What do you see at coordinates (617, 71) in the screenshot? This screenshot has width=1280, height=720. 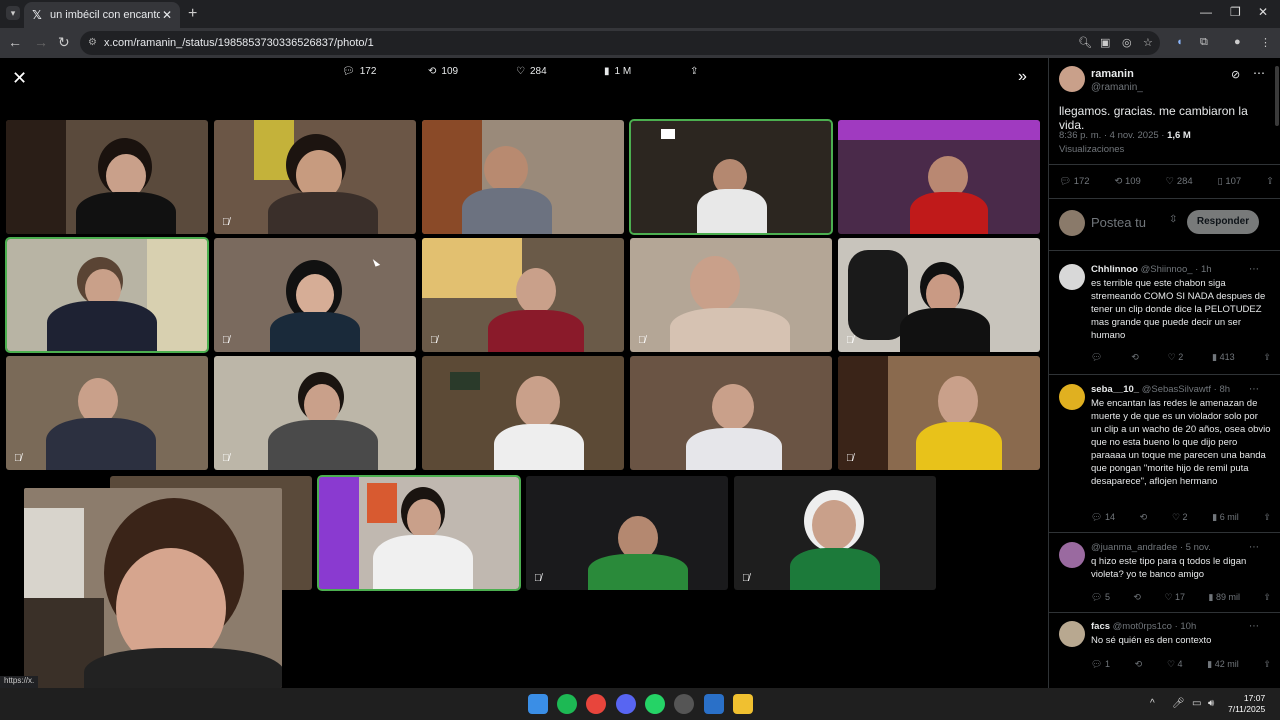 I see `viewer-views: ▮ 1 M` at bounding box center [617, 71].